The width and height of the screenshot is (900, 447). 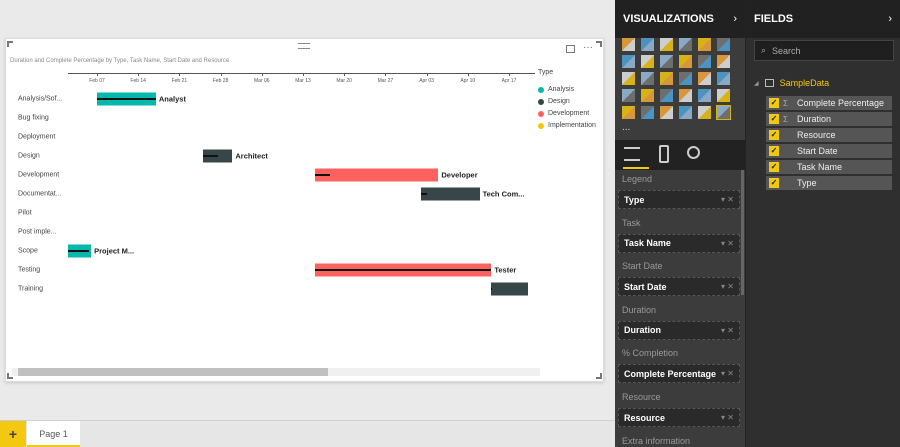 What do you see at coordinates (556, 89) in the screenshot?
I see `legend-item: Analysis` at bounding box center [556, 89].